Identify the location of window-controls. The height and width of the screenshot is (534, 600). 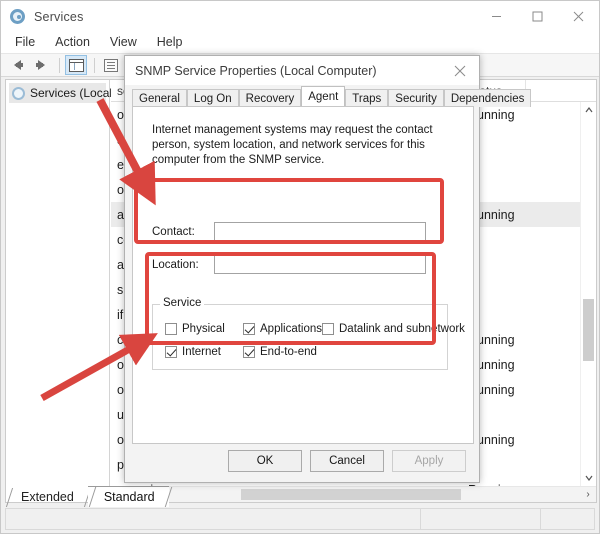
(537, 16).